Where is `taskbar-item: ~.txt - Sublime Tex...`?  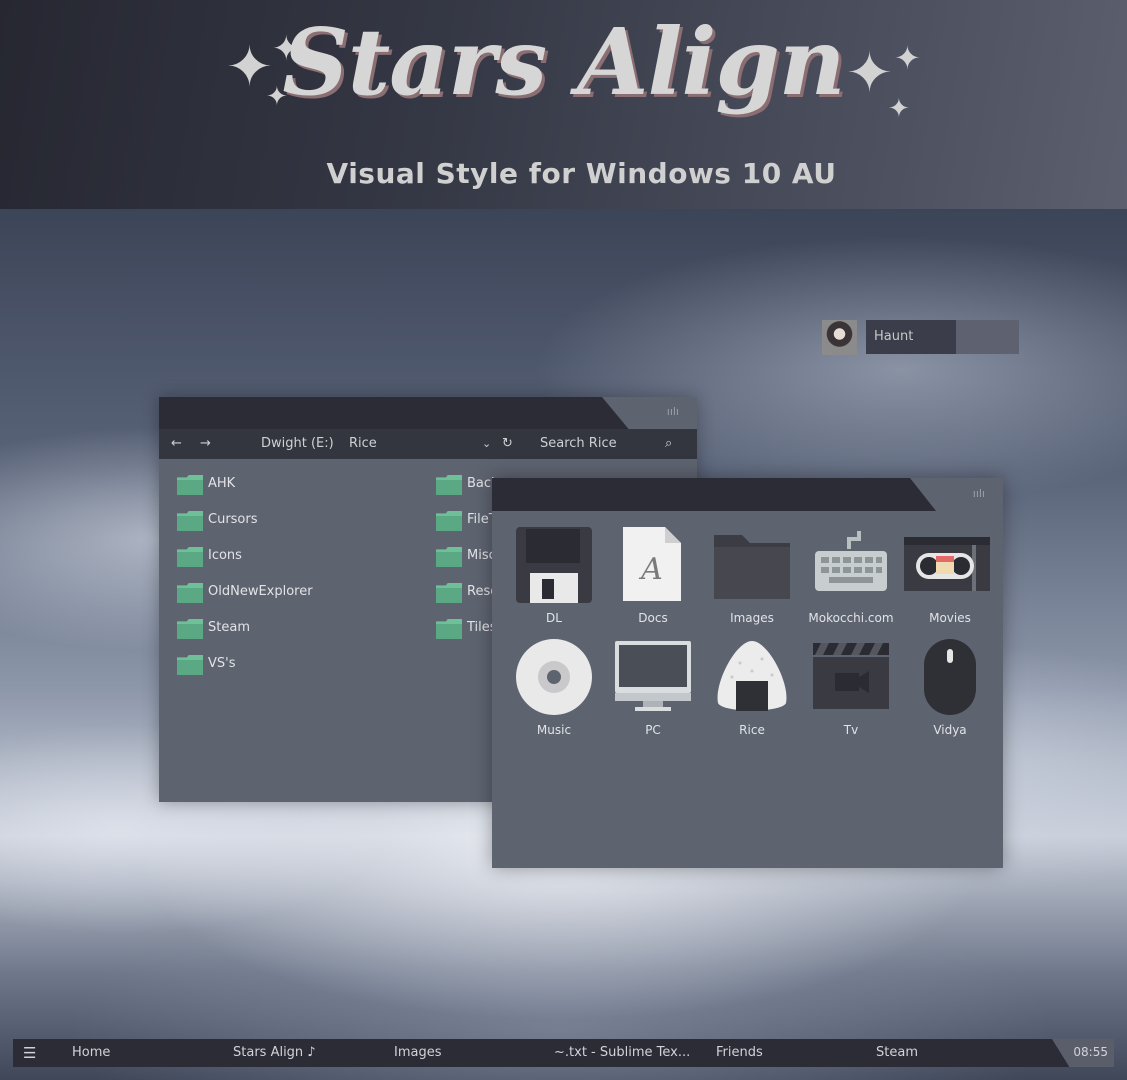 taskbar-item: ~.txt - Sublime Tex... is located at coordinates (622, 1053).